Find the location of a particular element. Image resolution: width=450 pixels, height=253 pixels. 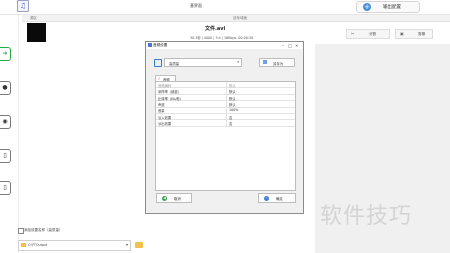

save-as-button: 另存为 is located at coordinates (277, 62).